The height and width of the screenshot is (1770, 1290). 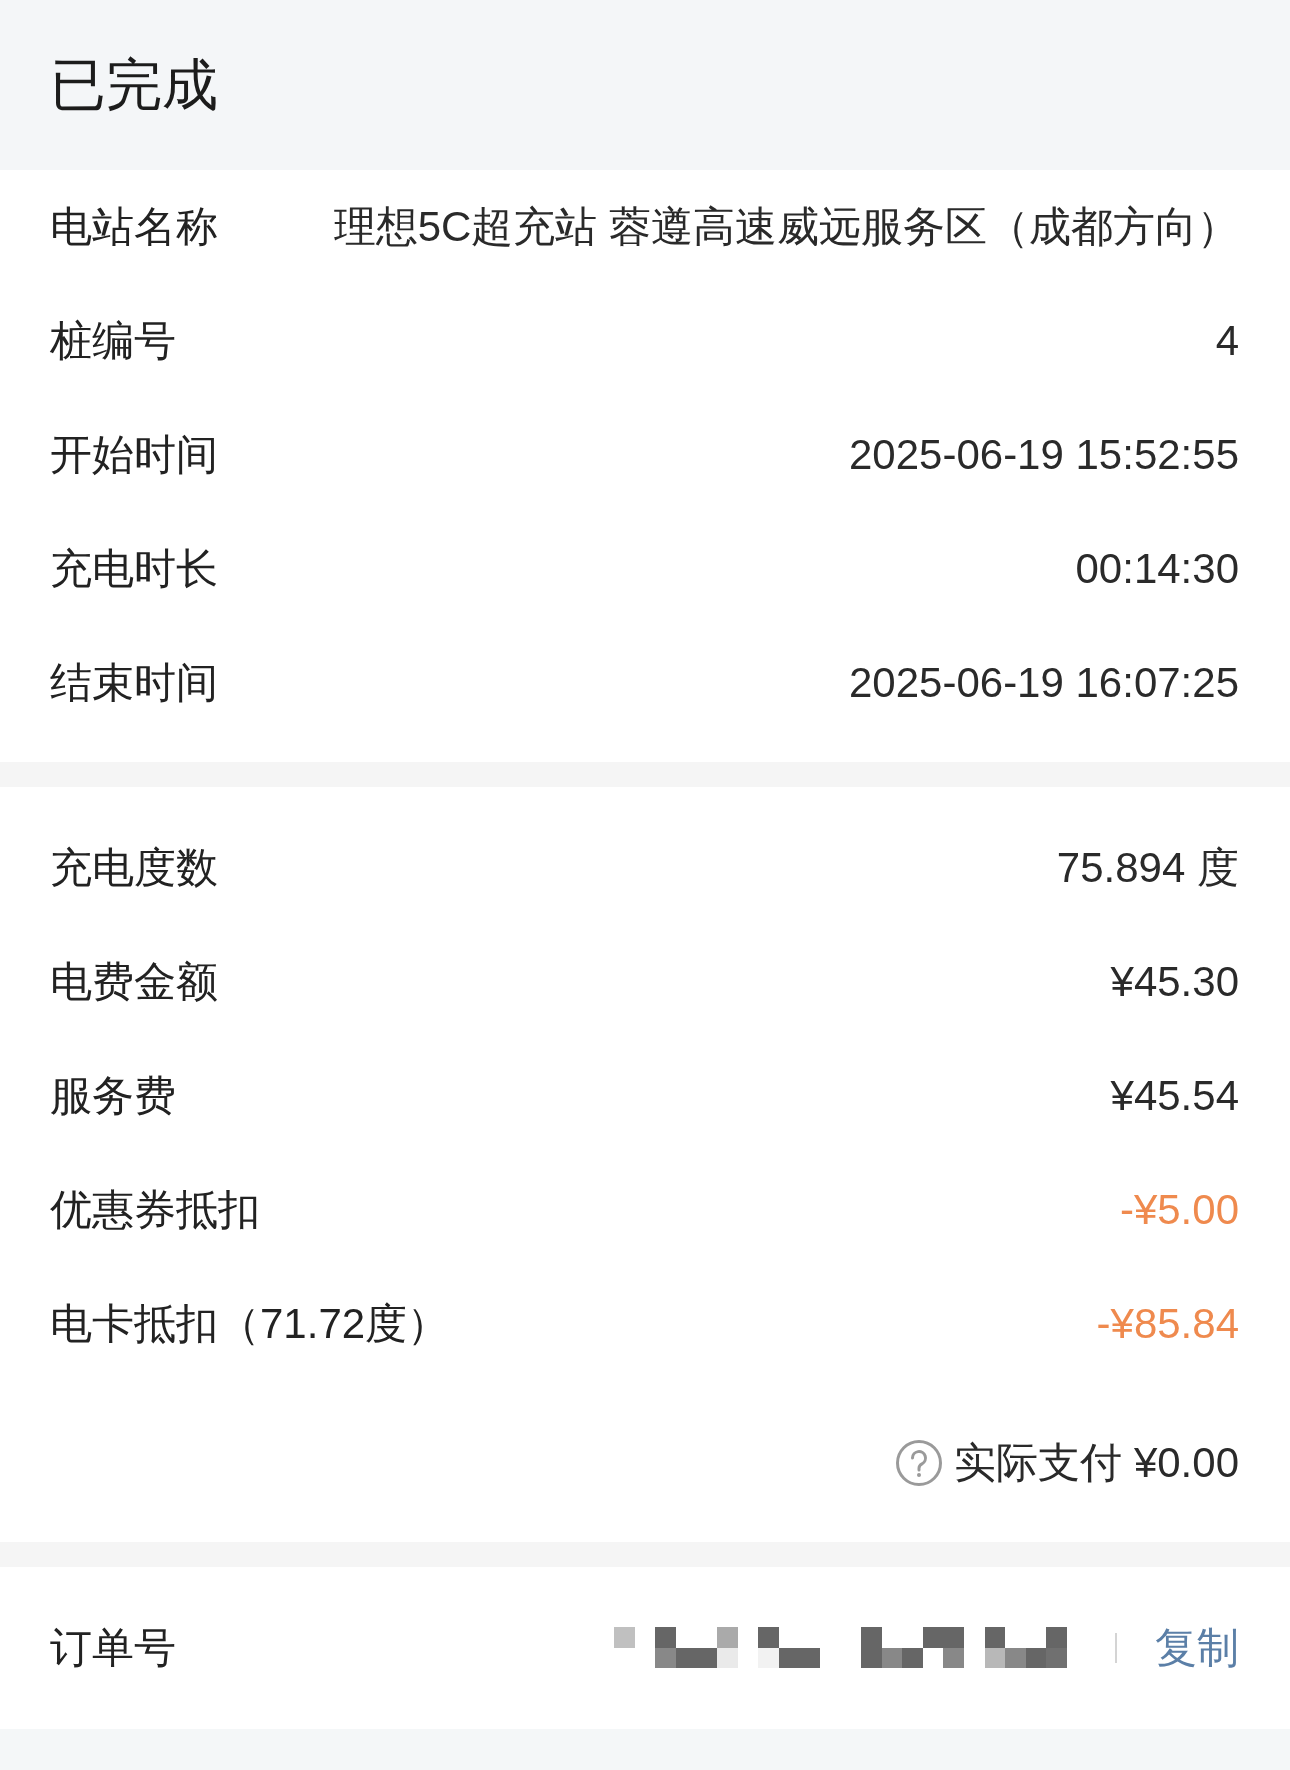 What do you see at coordinates (155, 1209) in the screenshot?
I see `field-label: 优惠券抵扣` at bounding box center [155, 1209].